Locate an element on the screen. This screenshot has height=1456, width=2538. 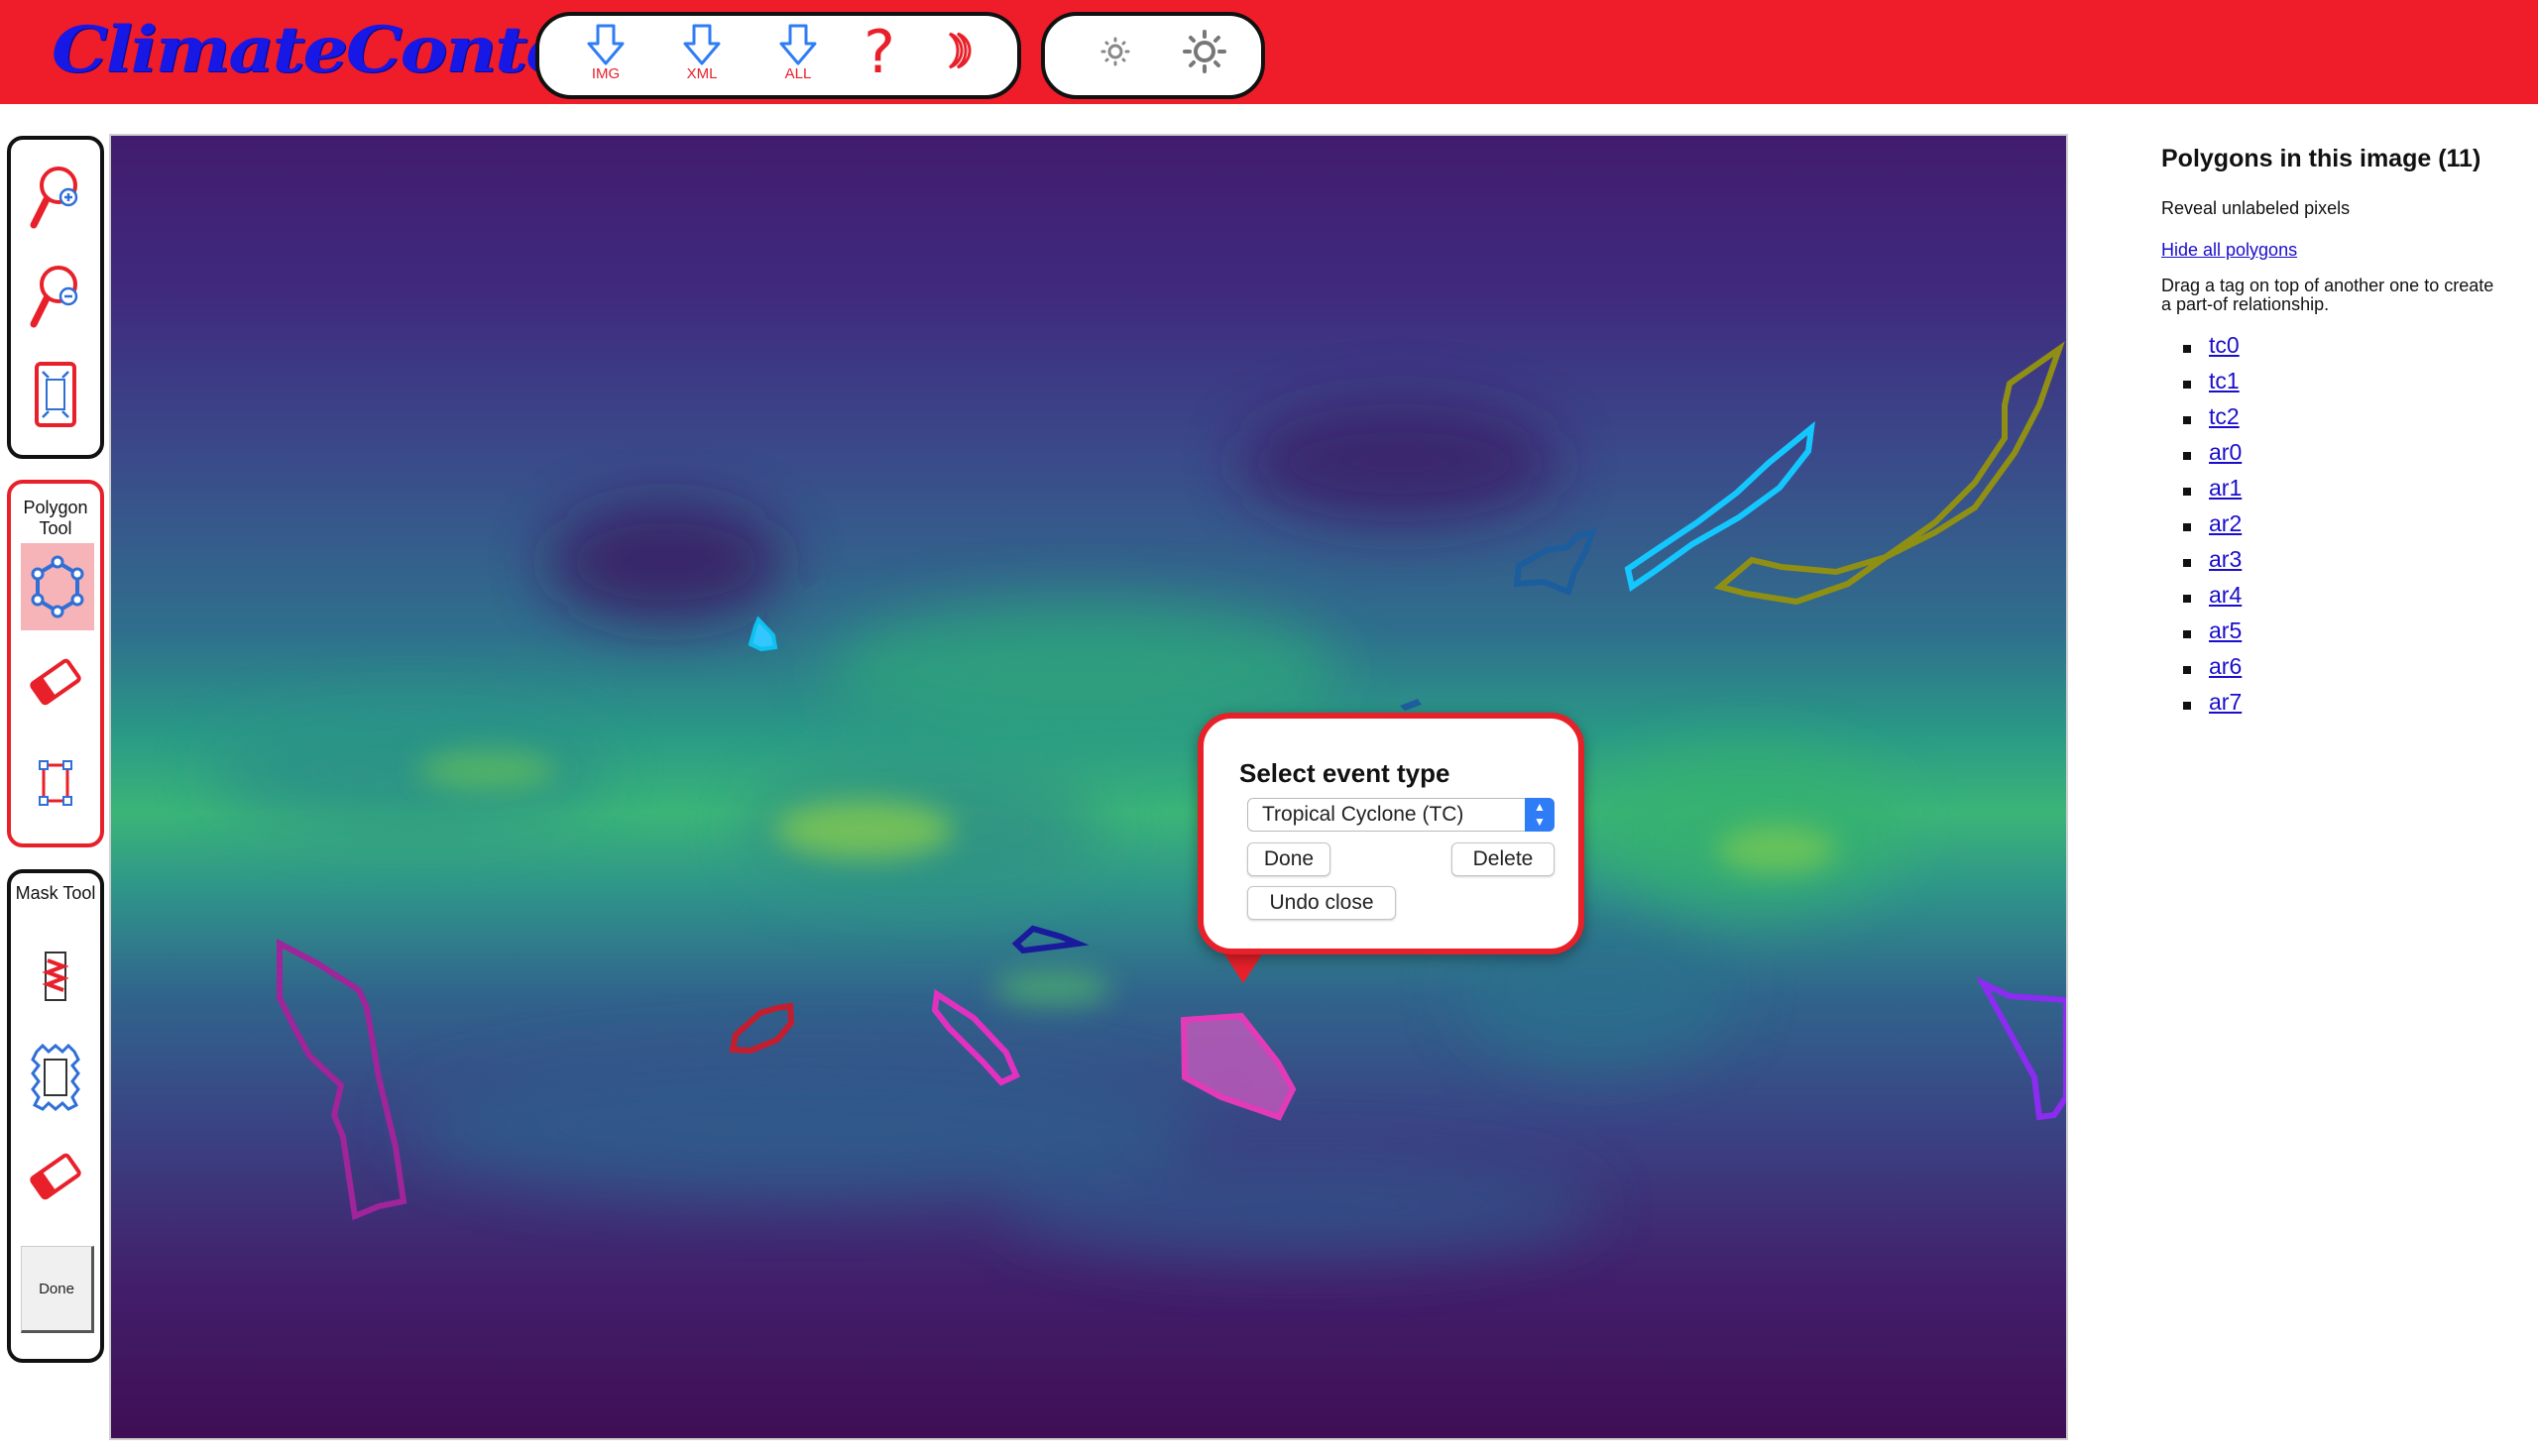
polygon-tag-link: tc2 is located at coordinates (2224, 416).